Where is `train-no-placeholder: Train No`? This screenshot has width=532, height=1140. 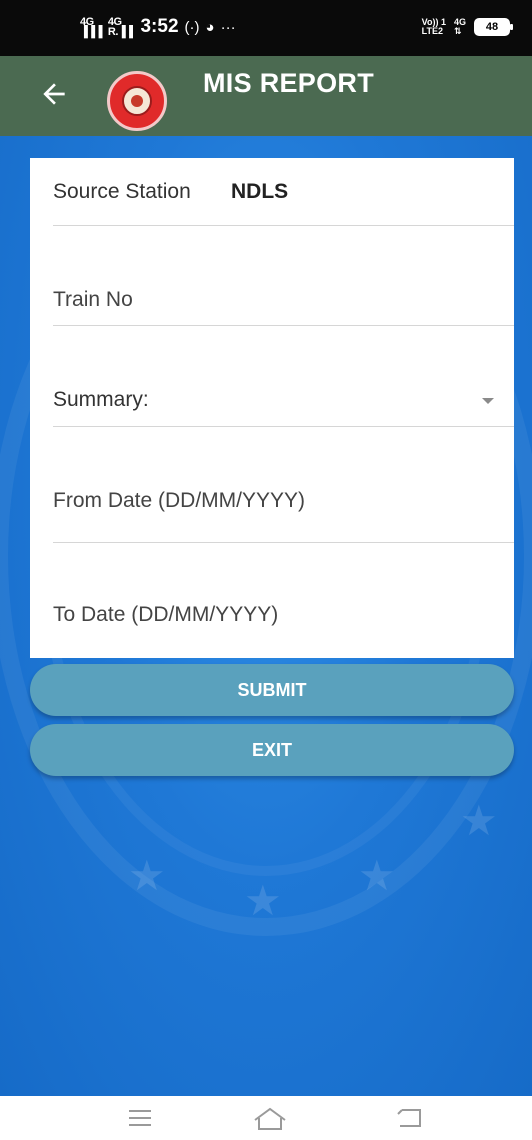
train-no-placeholder: Train No is located at coordinates (93, 299).